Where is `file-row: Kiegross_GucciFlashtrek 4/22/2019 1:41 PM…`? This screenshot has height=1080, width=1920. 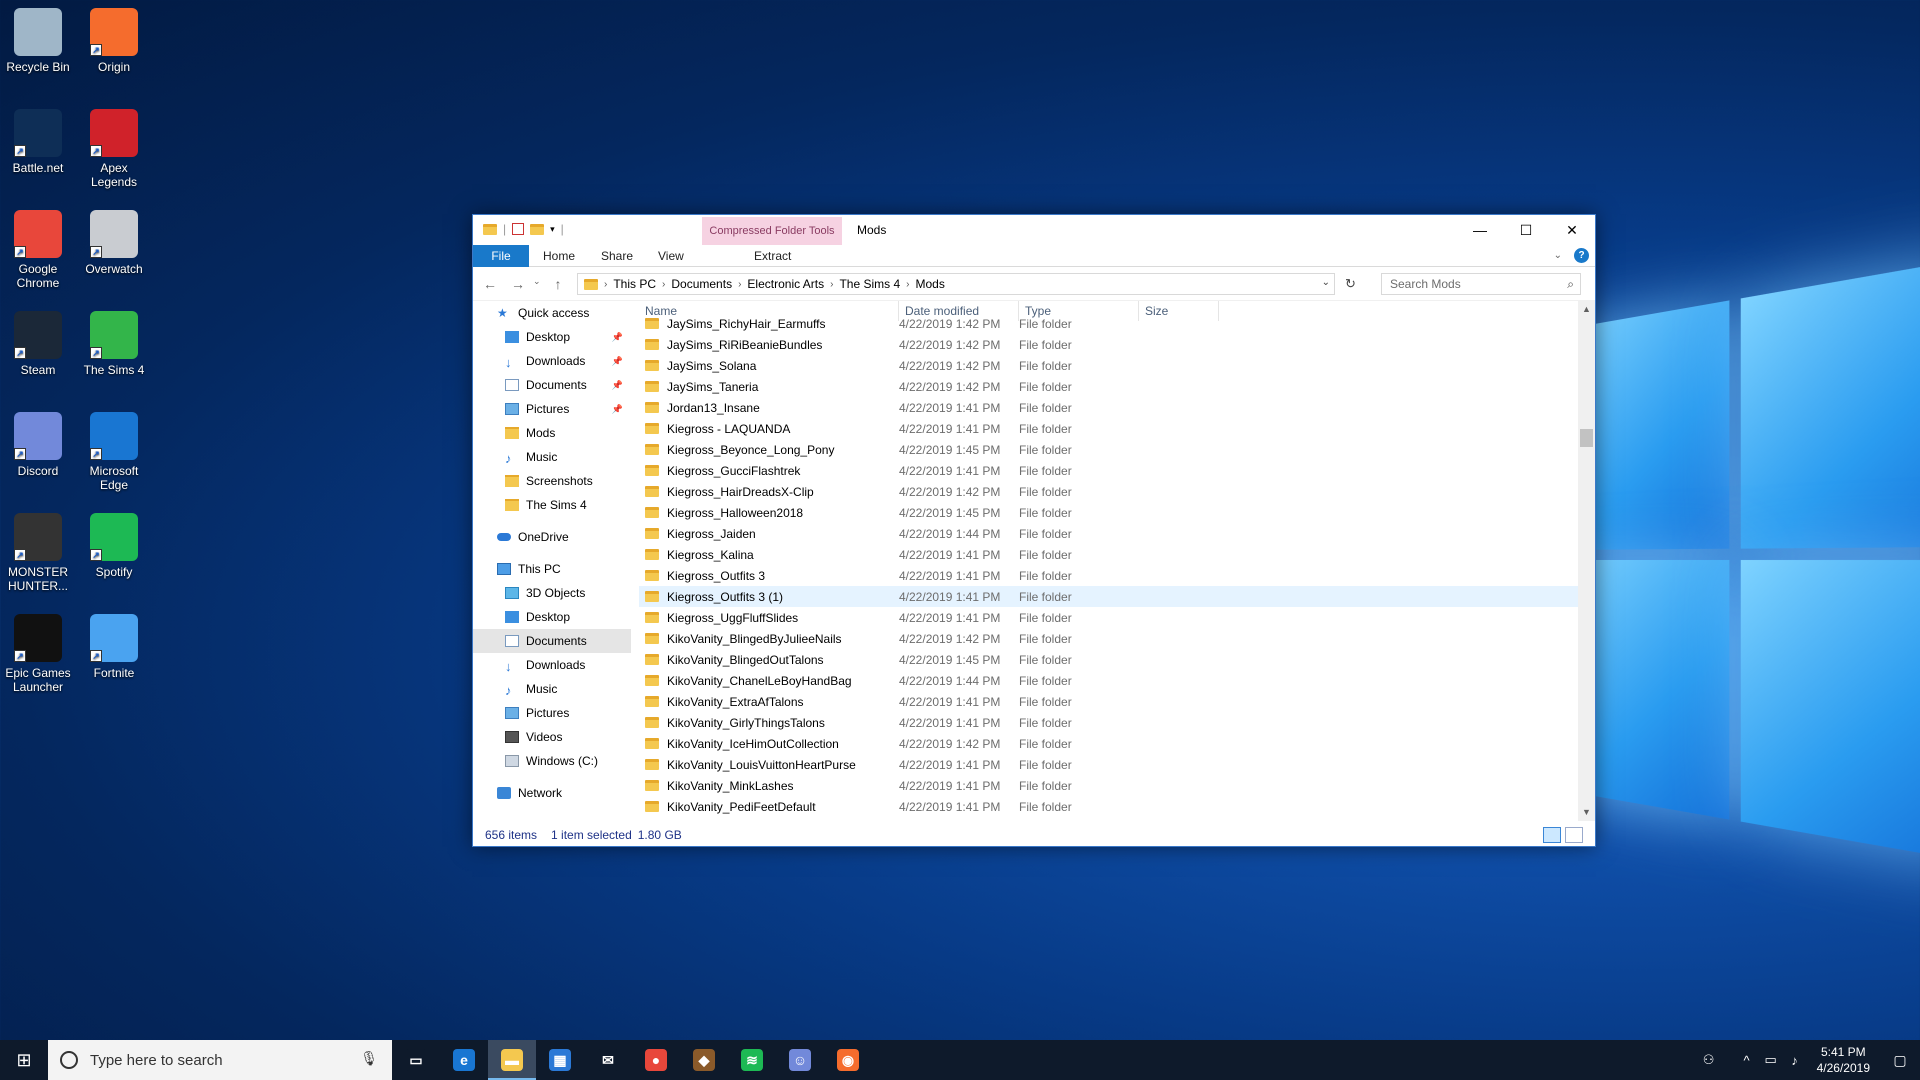
file-row: Kiegross_GucciFlashtrek 4/22/2019 1:41 PM… is located at coordinates (1109, 470).